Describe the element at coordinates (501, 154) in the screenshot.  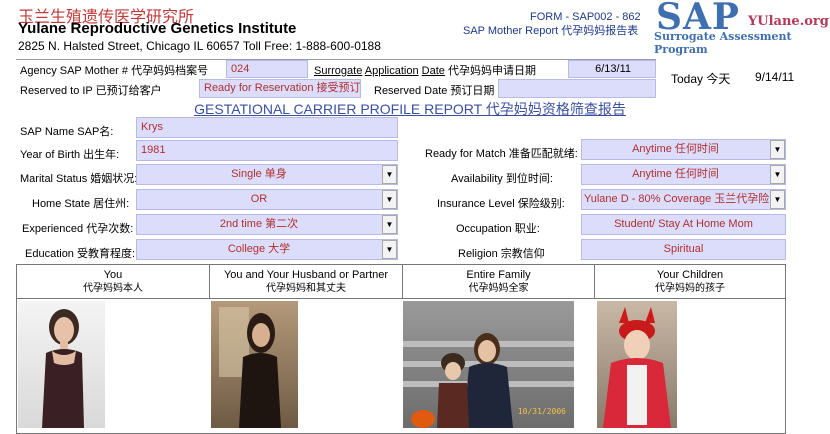
I see `ready-for-match-label: Ready for Match 准备匹配就绪:` at that location.